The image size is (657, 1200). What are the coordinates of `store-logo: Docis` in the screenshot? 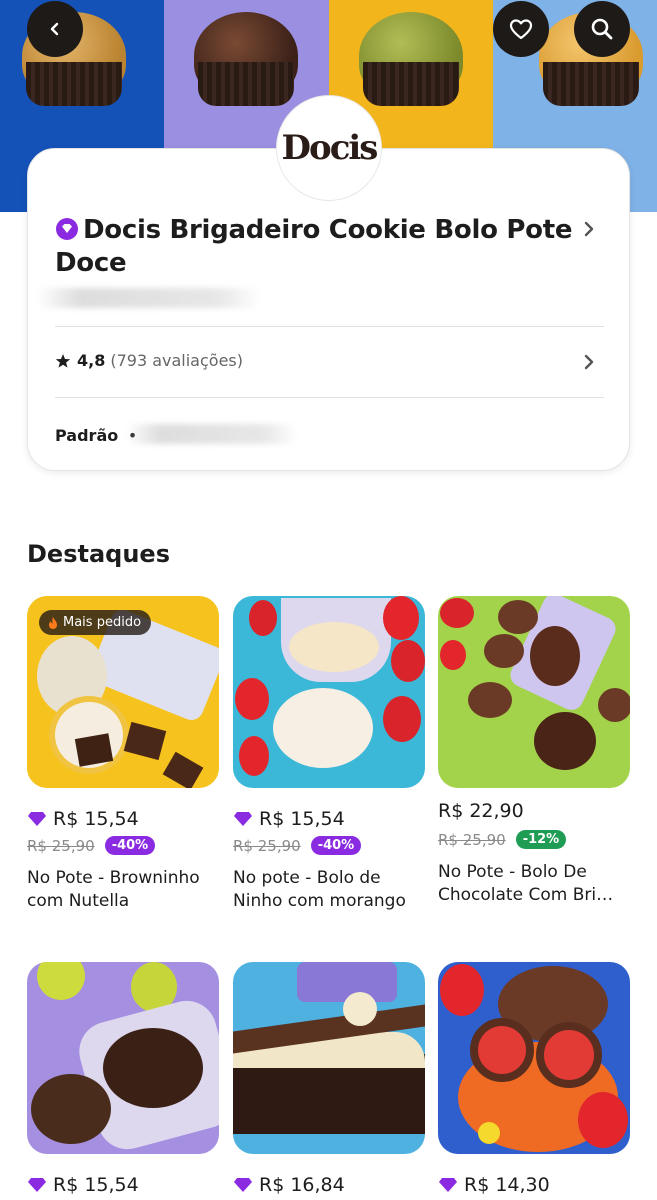 It's located at (329, 148).